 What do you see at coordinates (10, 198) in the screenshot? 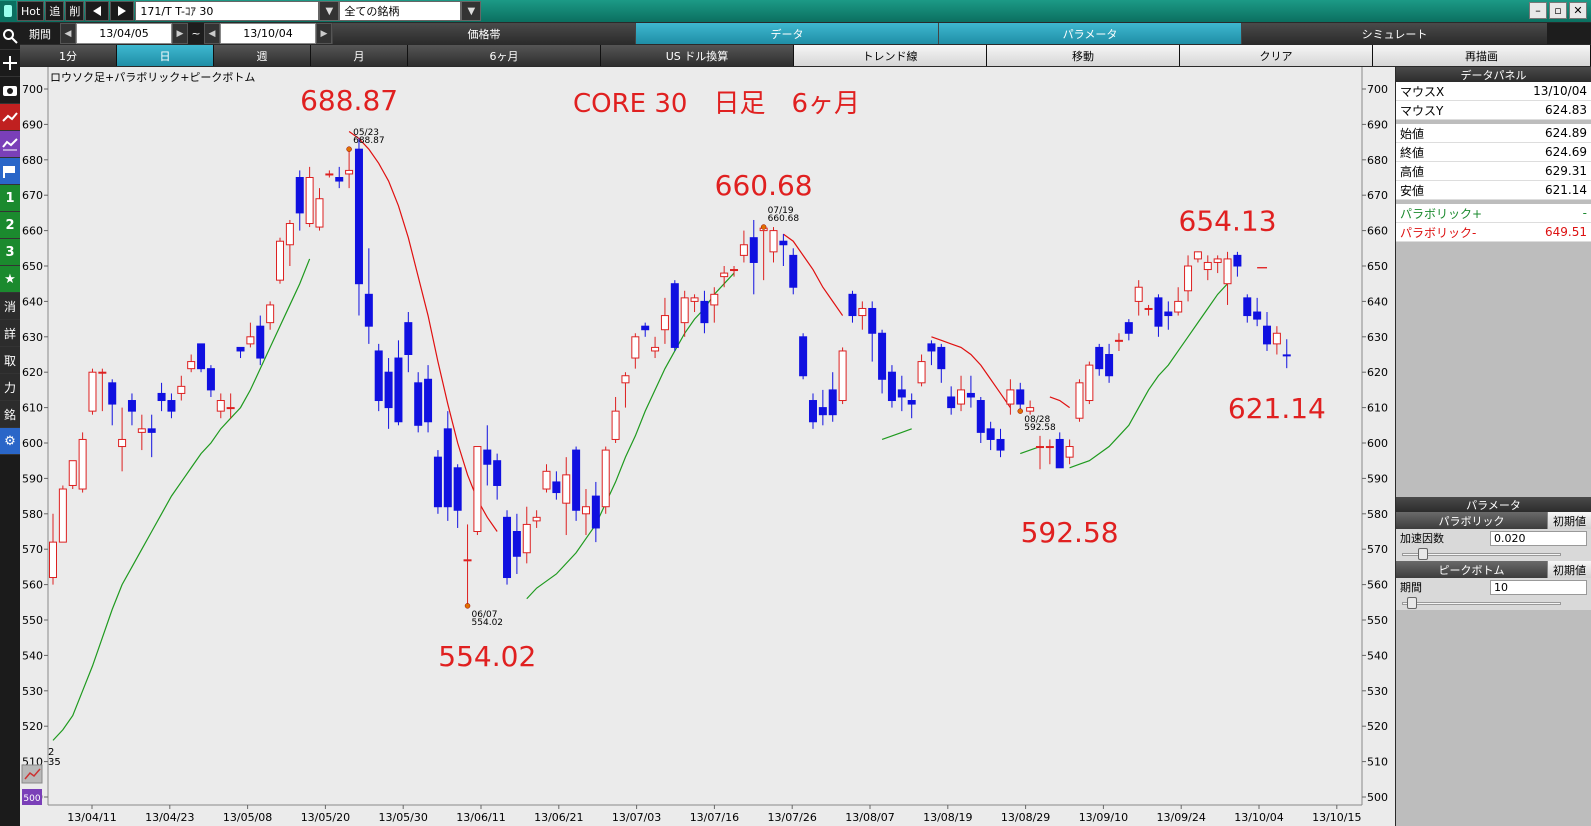
I see `layout-1-button: 1` at bounding box center [10, 198].